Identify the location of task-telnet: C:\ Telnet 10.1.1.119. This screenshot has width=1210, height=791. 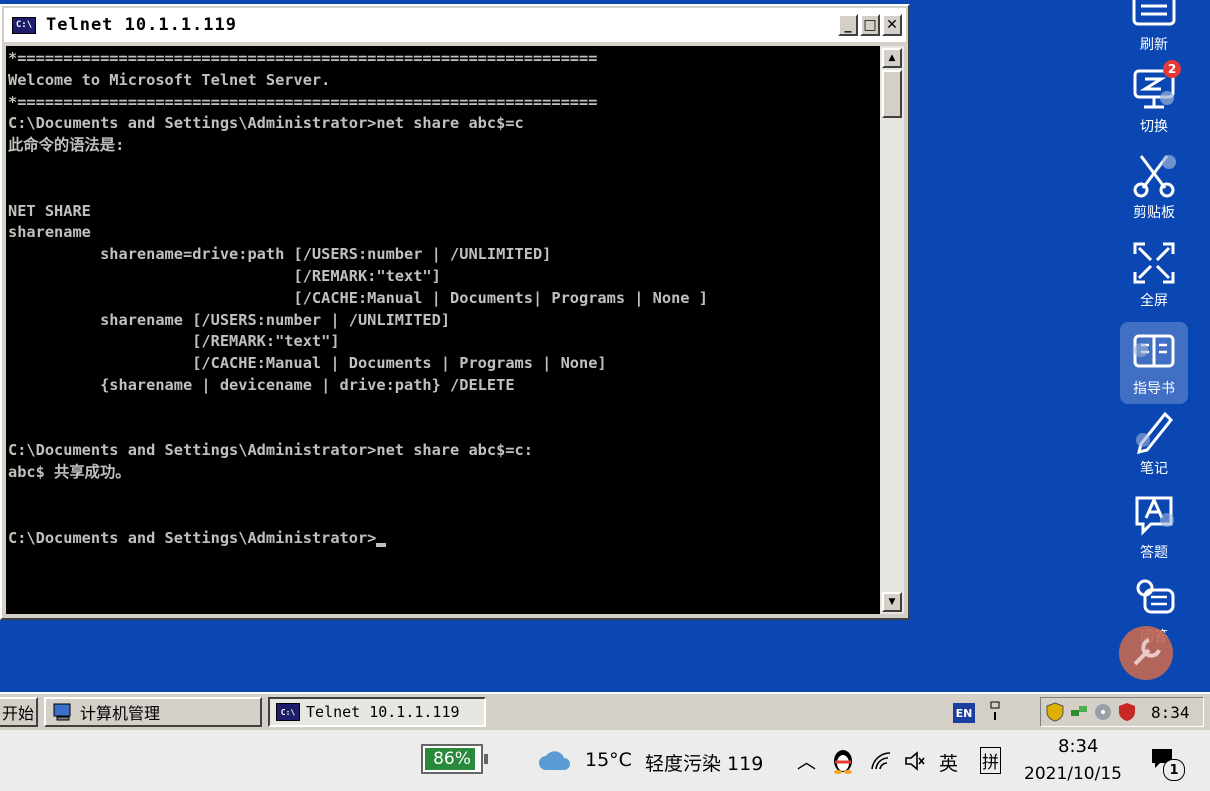
(377, 712).